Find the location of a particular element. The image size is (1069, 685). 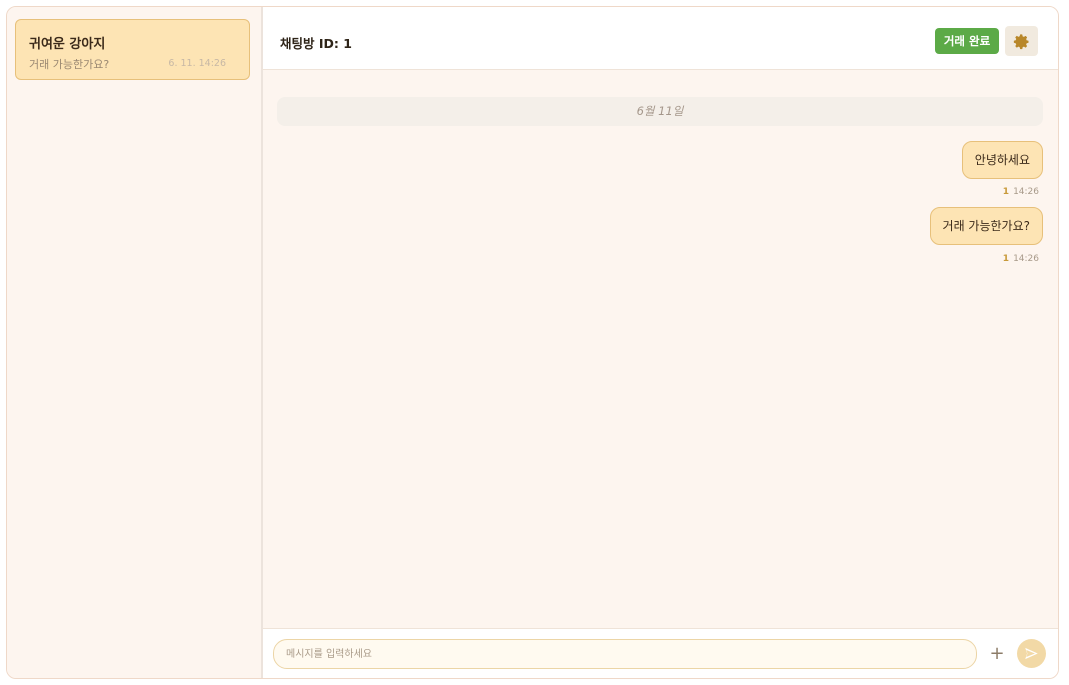

send-button is located at coordinates (1031, 653).